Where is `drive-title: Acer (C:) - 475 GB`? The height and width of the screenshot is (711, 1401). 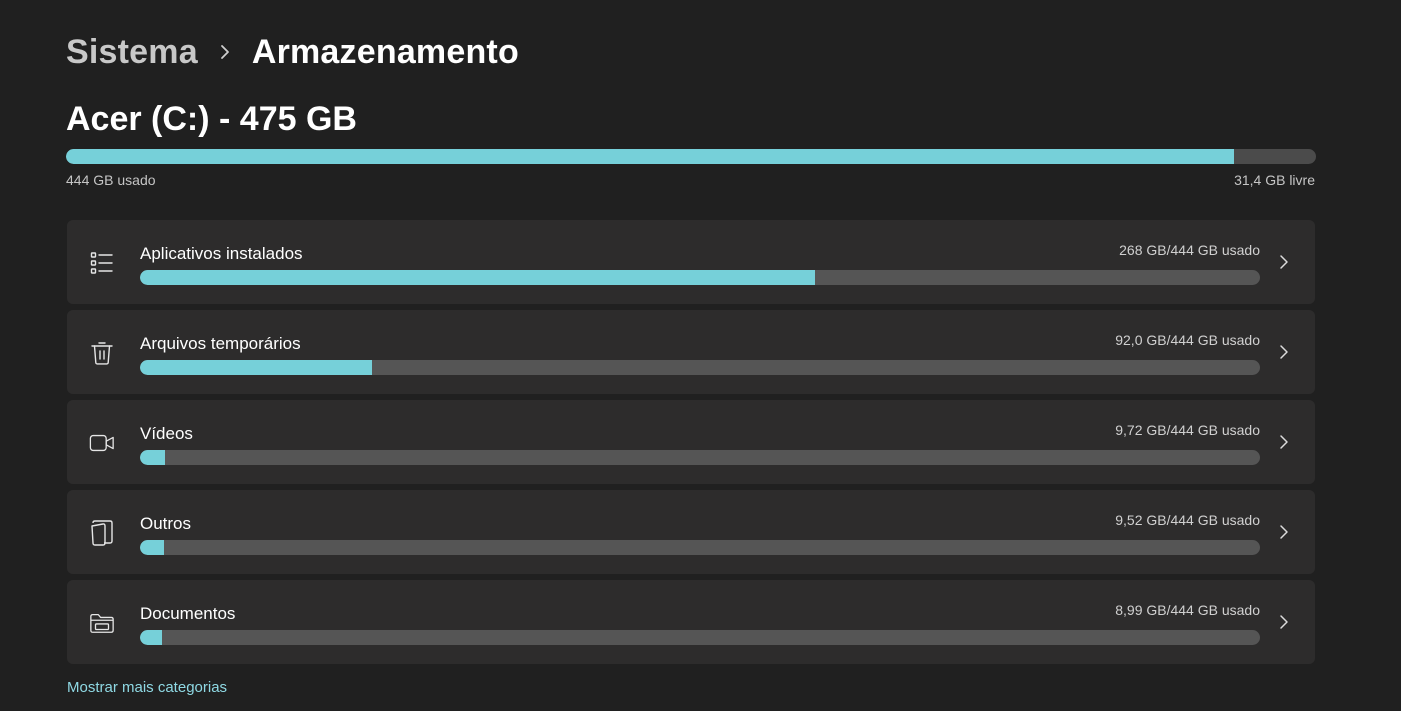
drive-title: Acer (C:) - 475 GB is located at coordinates (211, 119).